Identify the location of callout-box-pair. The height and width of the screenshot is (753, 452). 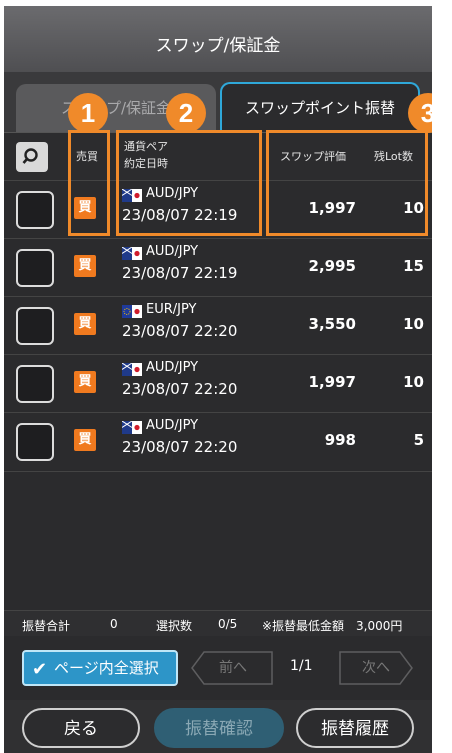
(189, 183).